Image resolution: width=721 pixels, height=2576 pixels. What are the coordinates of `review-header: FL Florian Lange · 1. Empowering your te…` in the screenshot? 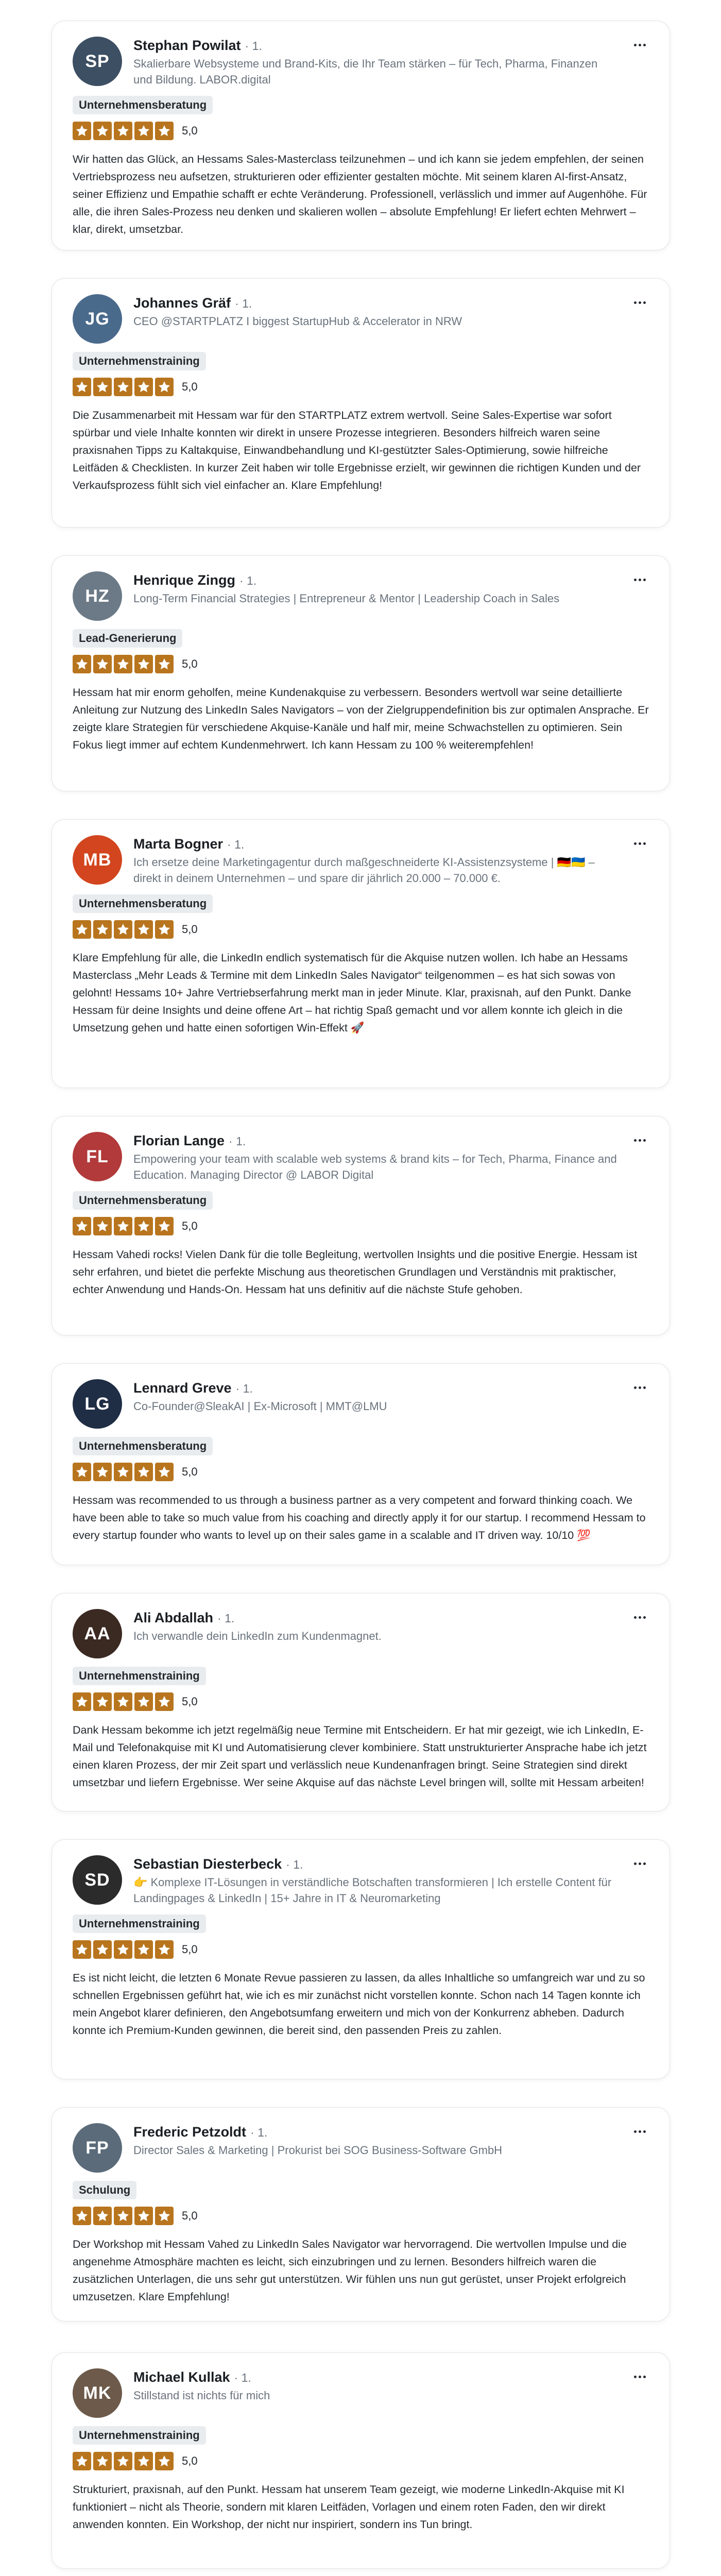 It's located at (361, 1157).